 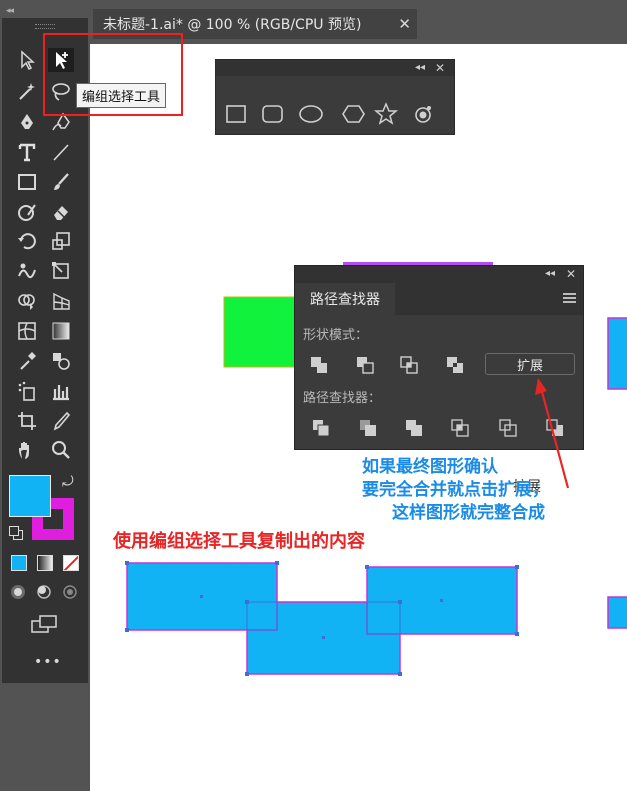 What do you see at coordinates (468, 513) in the screenshot?
I see `annotation-blue-line3: 这样图形就完整合成` at bounding box center [468, 513].